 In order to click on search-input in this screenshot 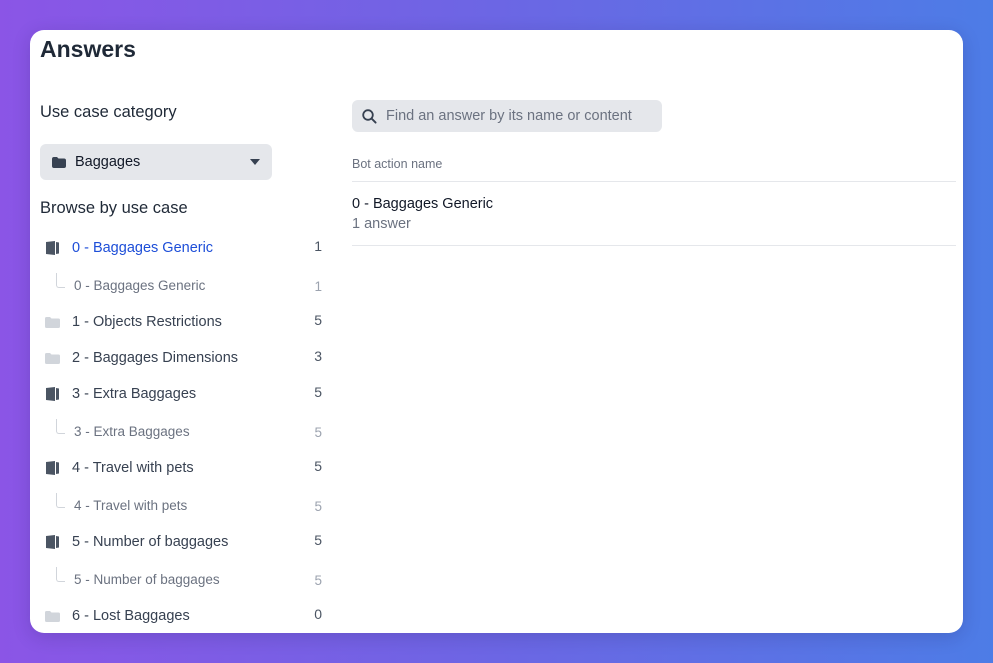, I will do `click(521, 116)`.